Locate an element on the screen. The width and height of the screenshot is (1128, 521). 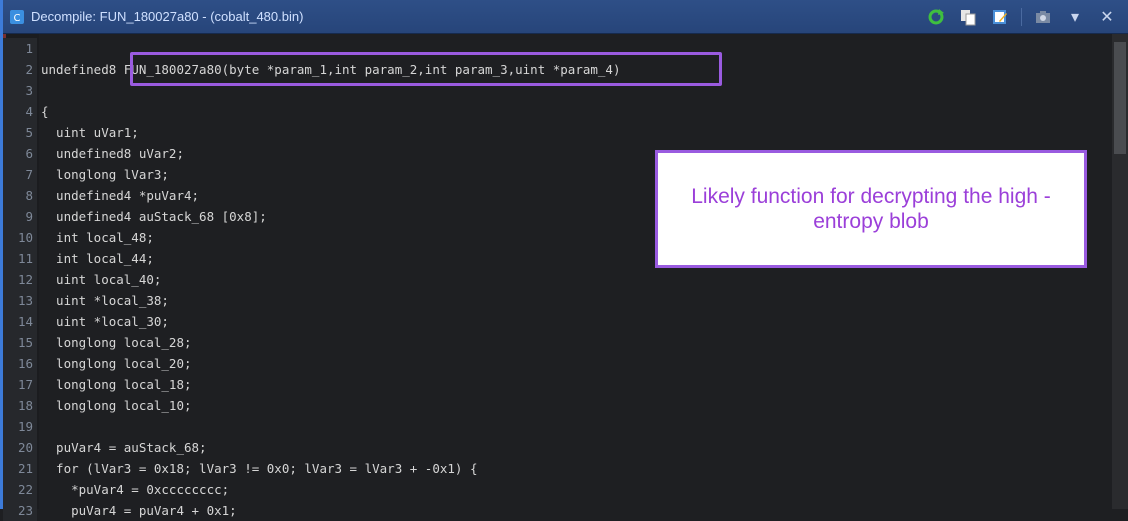
line-number: 7 is located at coordinates (20, 174).